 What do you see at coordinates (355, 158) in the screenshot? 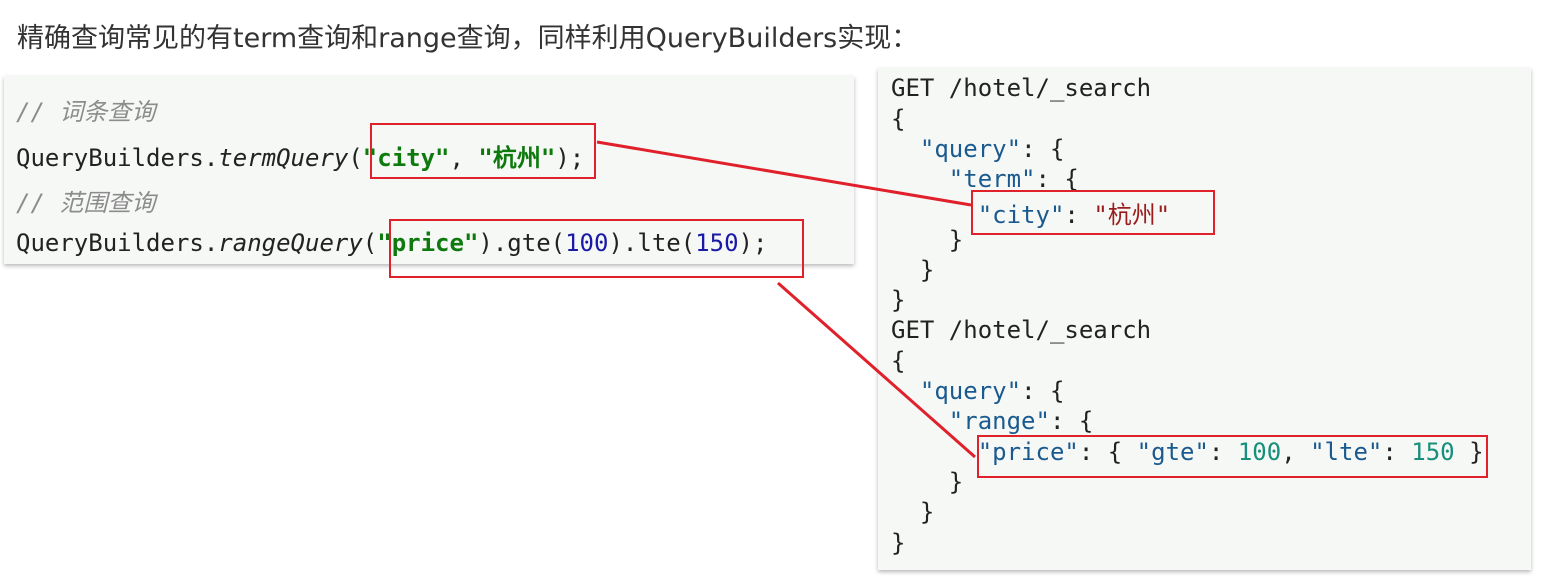
I see `term-query-open: (` at bounding box center [355, 158].